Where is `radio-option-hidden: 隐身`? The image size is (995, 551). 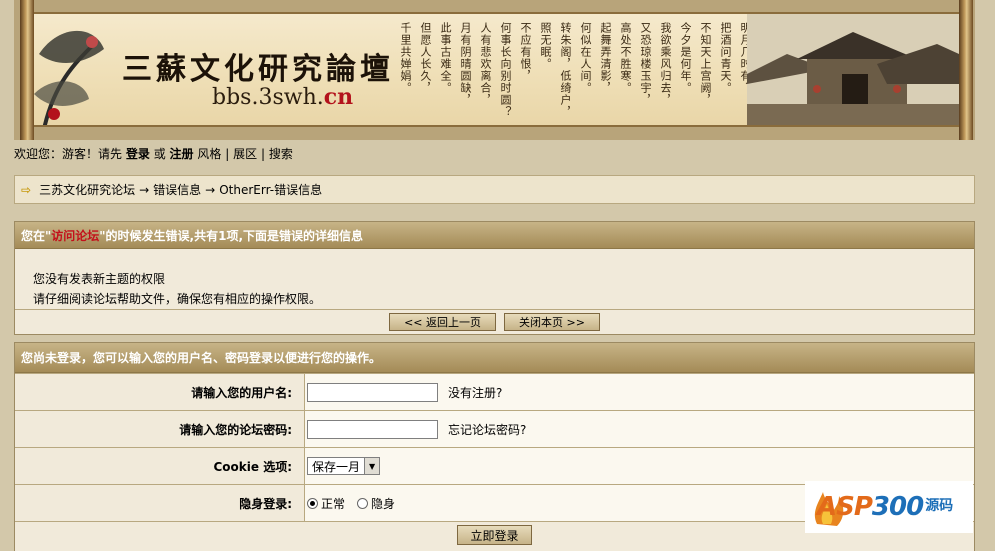 radio-option-hidden: 隐身 is located at coordinates (376, 503).